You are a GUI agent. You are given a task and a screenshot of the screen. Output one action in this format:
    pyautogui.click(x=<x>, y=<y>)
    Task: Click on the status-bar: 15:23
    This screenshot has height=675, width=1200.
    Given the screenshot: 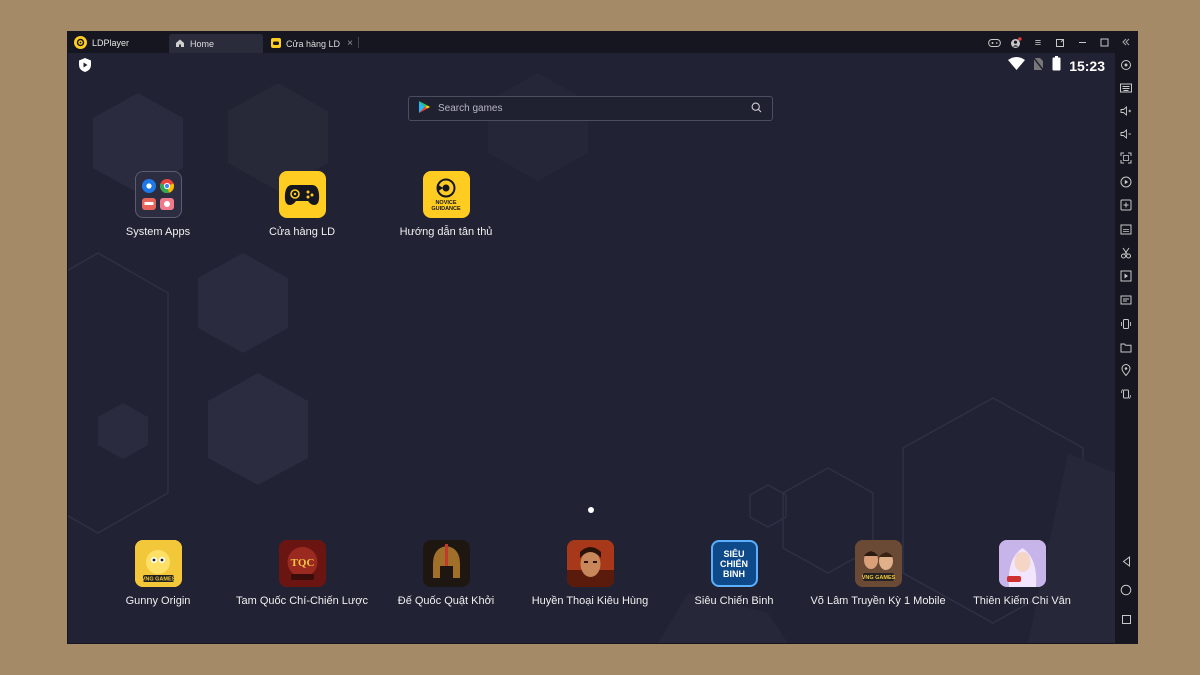 What is the action you would take?
    pyautogui.click(x=591, y=65)
    